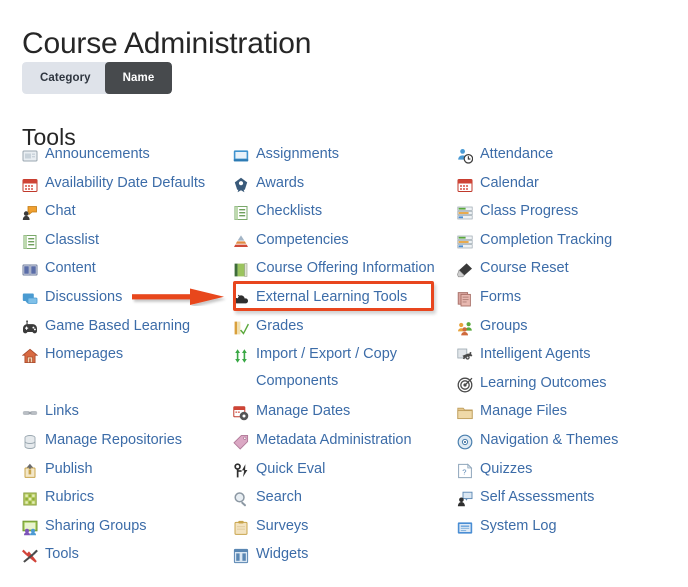  I want to click on tool-link: Content, so click(125, 268).